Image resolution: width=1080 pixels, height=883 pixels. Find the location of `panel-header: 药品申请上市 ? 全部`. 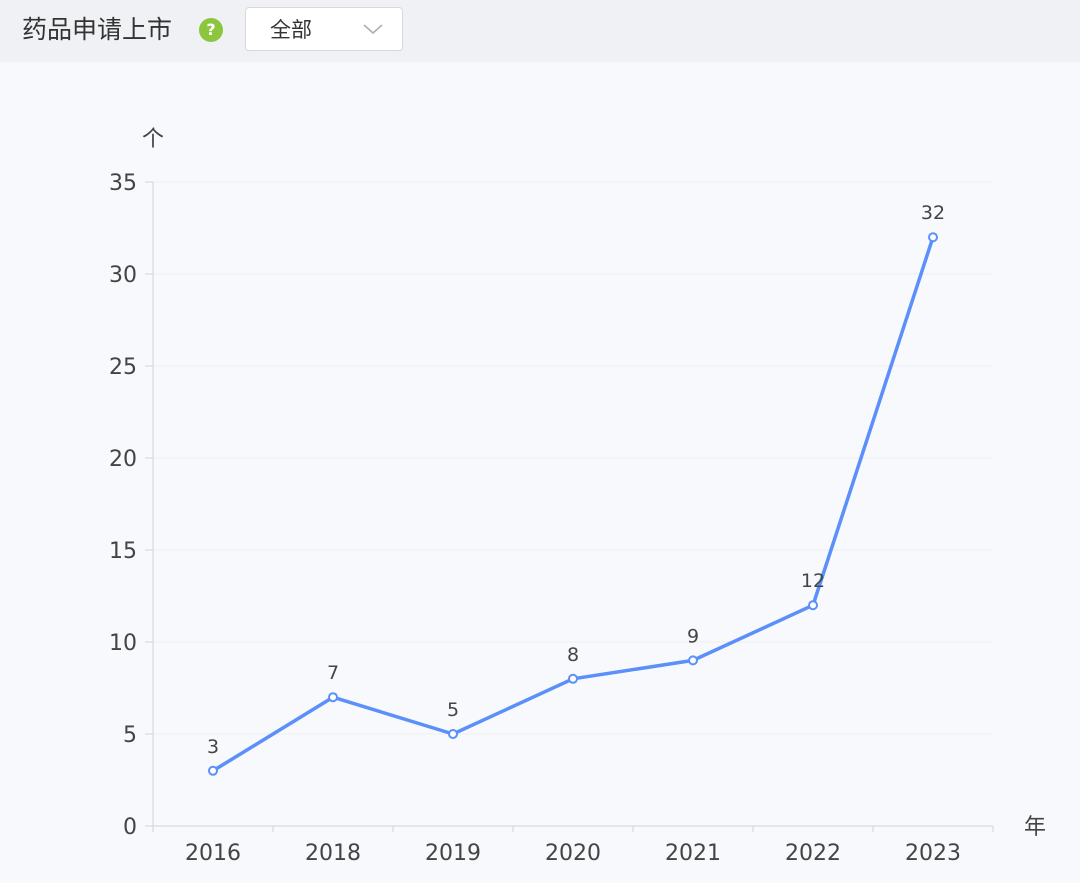

panel-header: 药品申请上市 ? 全部 is located at coordinates (540, 31).